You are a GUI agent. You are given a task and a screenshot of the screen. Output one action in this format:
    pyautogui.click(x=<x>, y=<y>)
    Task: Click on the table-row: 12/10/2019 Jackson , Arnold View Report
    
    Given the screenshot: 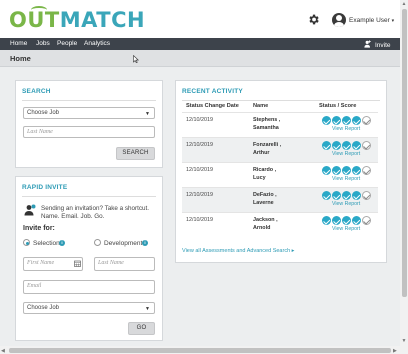 What is the action you would take?
    pyautogui.click(x=280, y=224)
    